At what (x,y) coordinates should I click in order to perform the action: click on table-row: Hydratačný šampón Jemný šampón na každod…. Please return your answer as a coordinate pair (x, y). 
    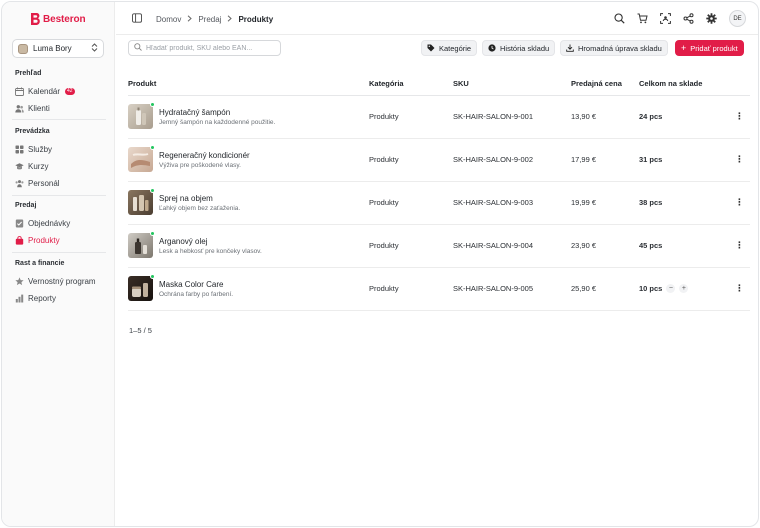
    Looking at the image, I should click on (439, 117).